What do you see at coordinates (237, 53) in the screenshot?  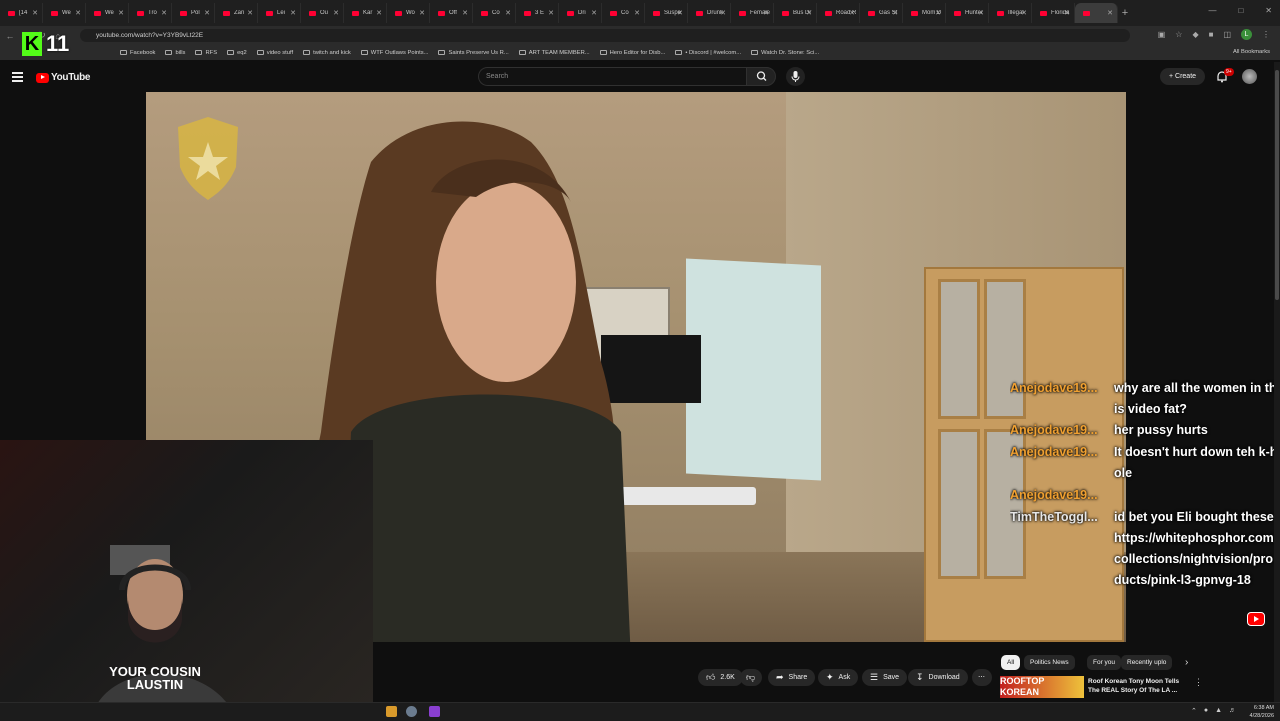 I see `bookmark-item: eq2` at bounding box center [237, 53].